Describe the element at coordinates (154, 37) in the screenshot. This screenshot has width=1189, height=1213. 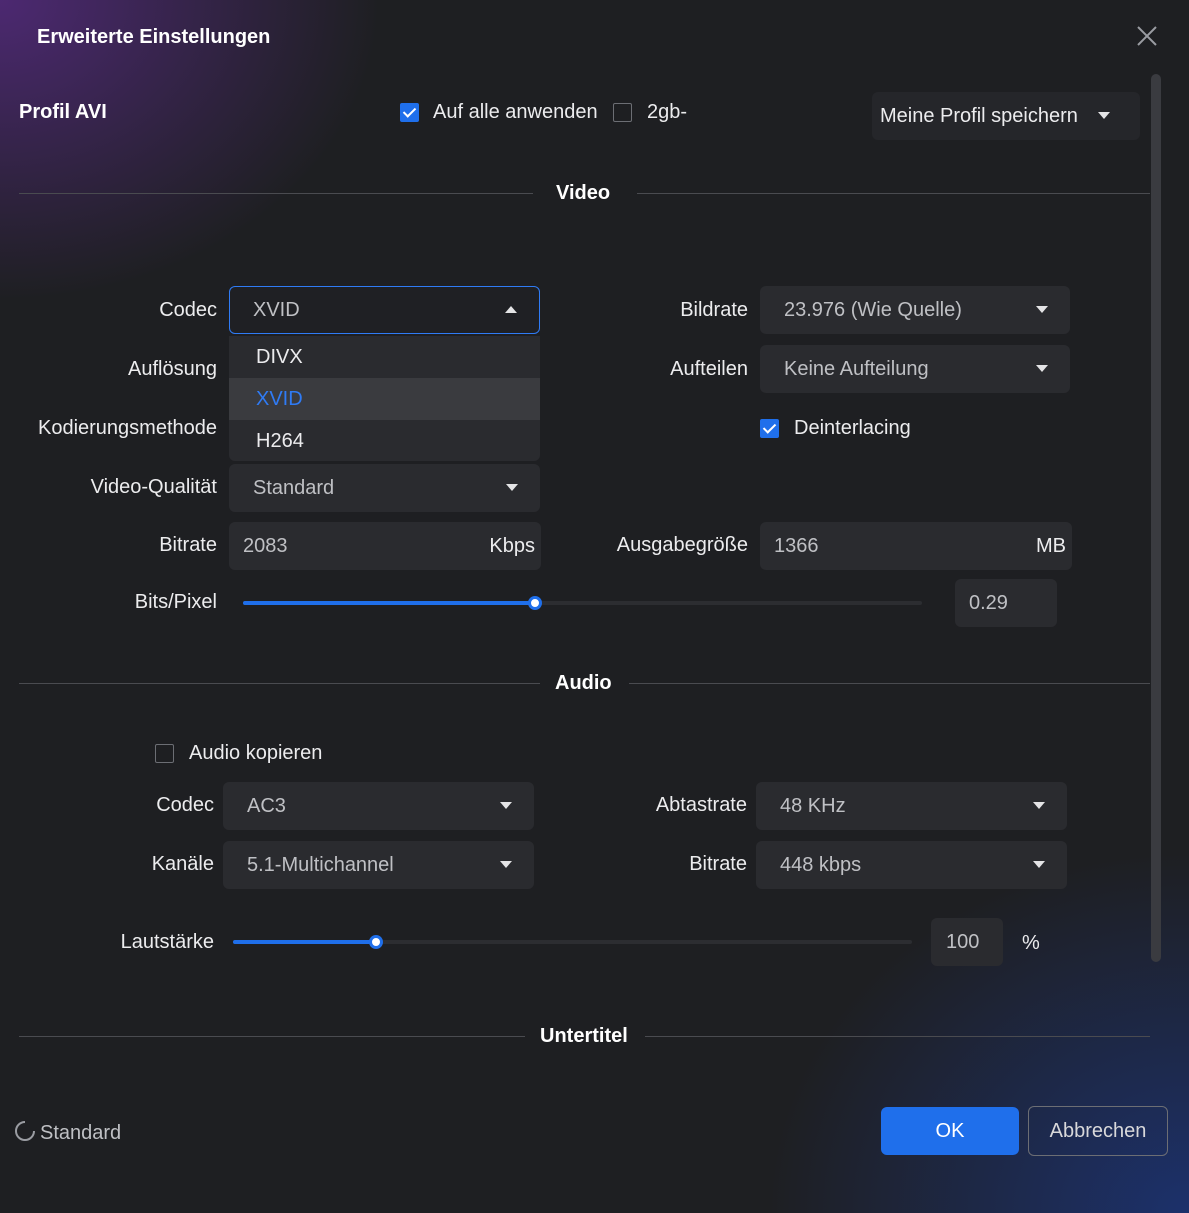
I see `dialog-title: Erweiterte Einstellungen` at that location.